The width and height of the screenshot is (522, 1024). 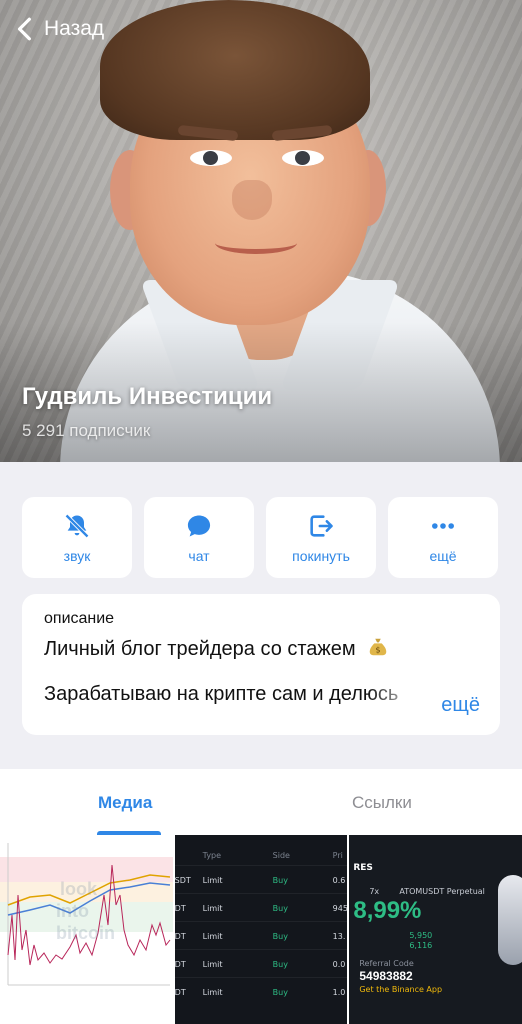 What do you see at coordinates (212, 855) in the screenshot?
I see `orders-header: Type` at bounding box center [212, 855].